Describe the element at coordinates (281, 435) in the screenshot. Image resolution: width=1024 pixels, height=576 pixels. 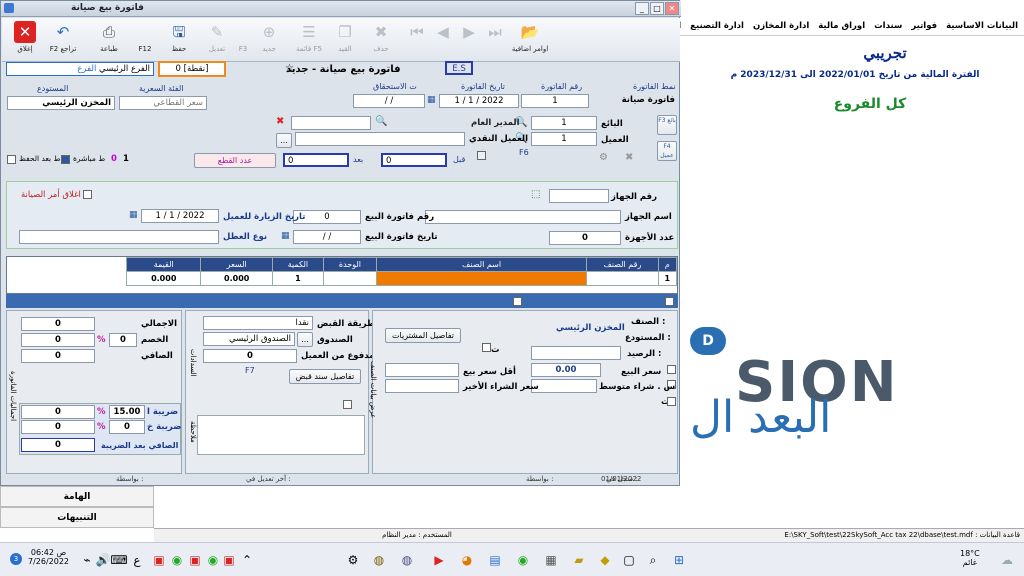
I see `note-textarea` at that location.